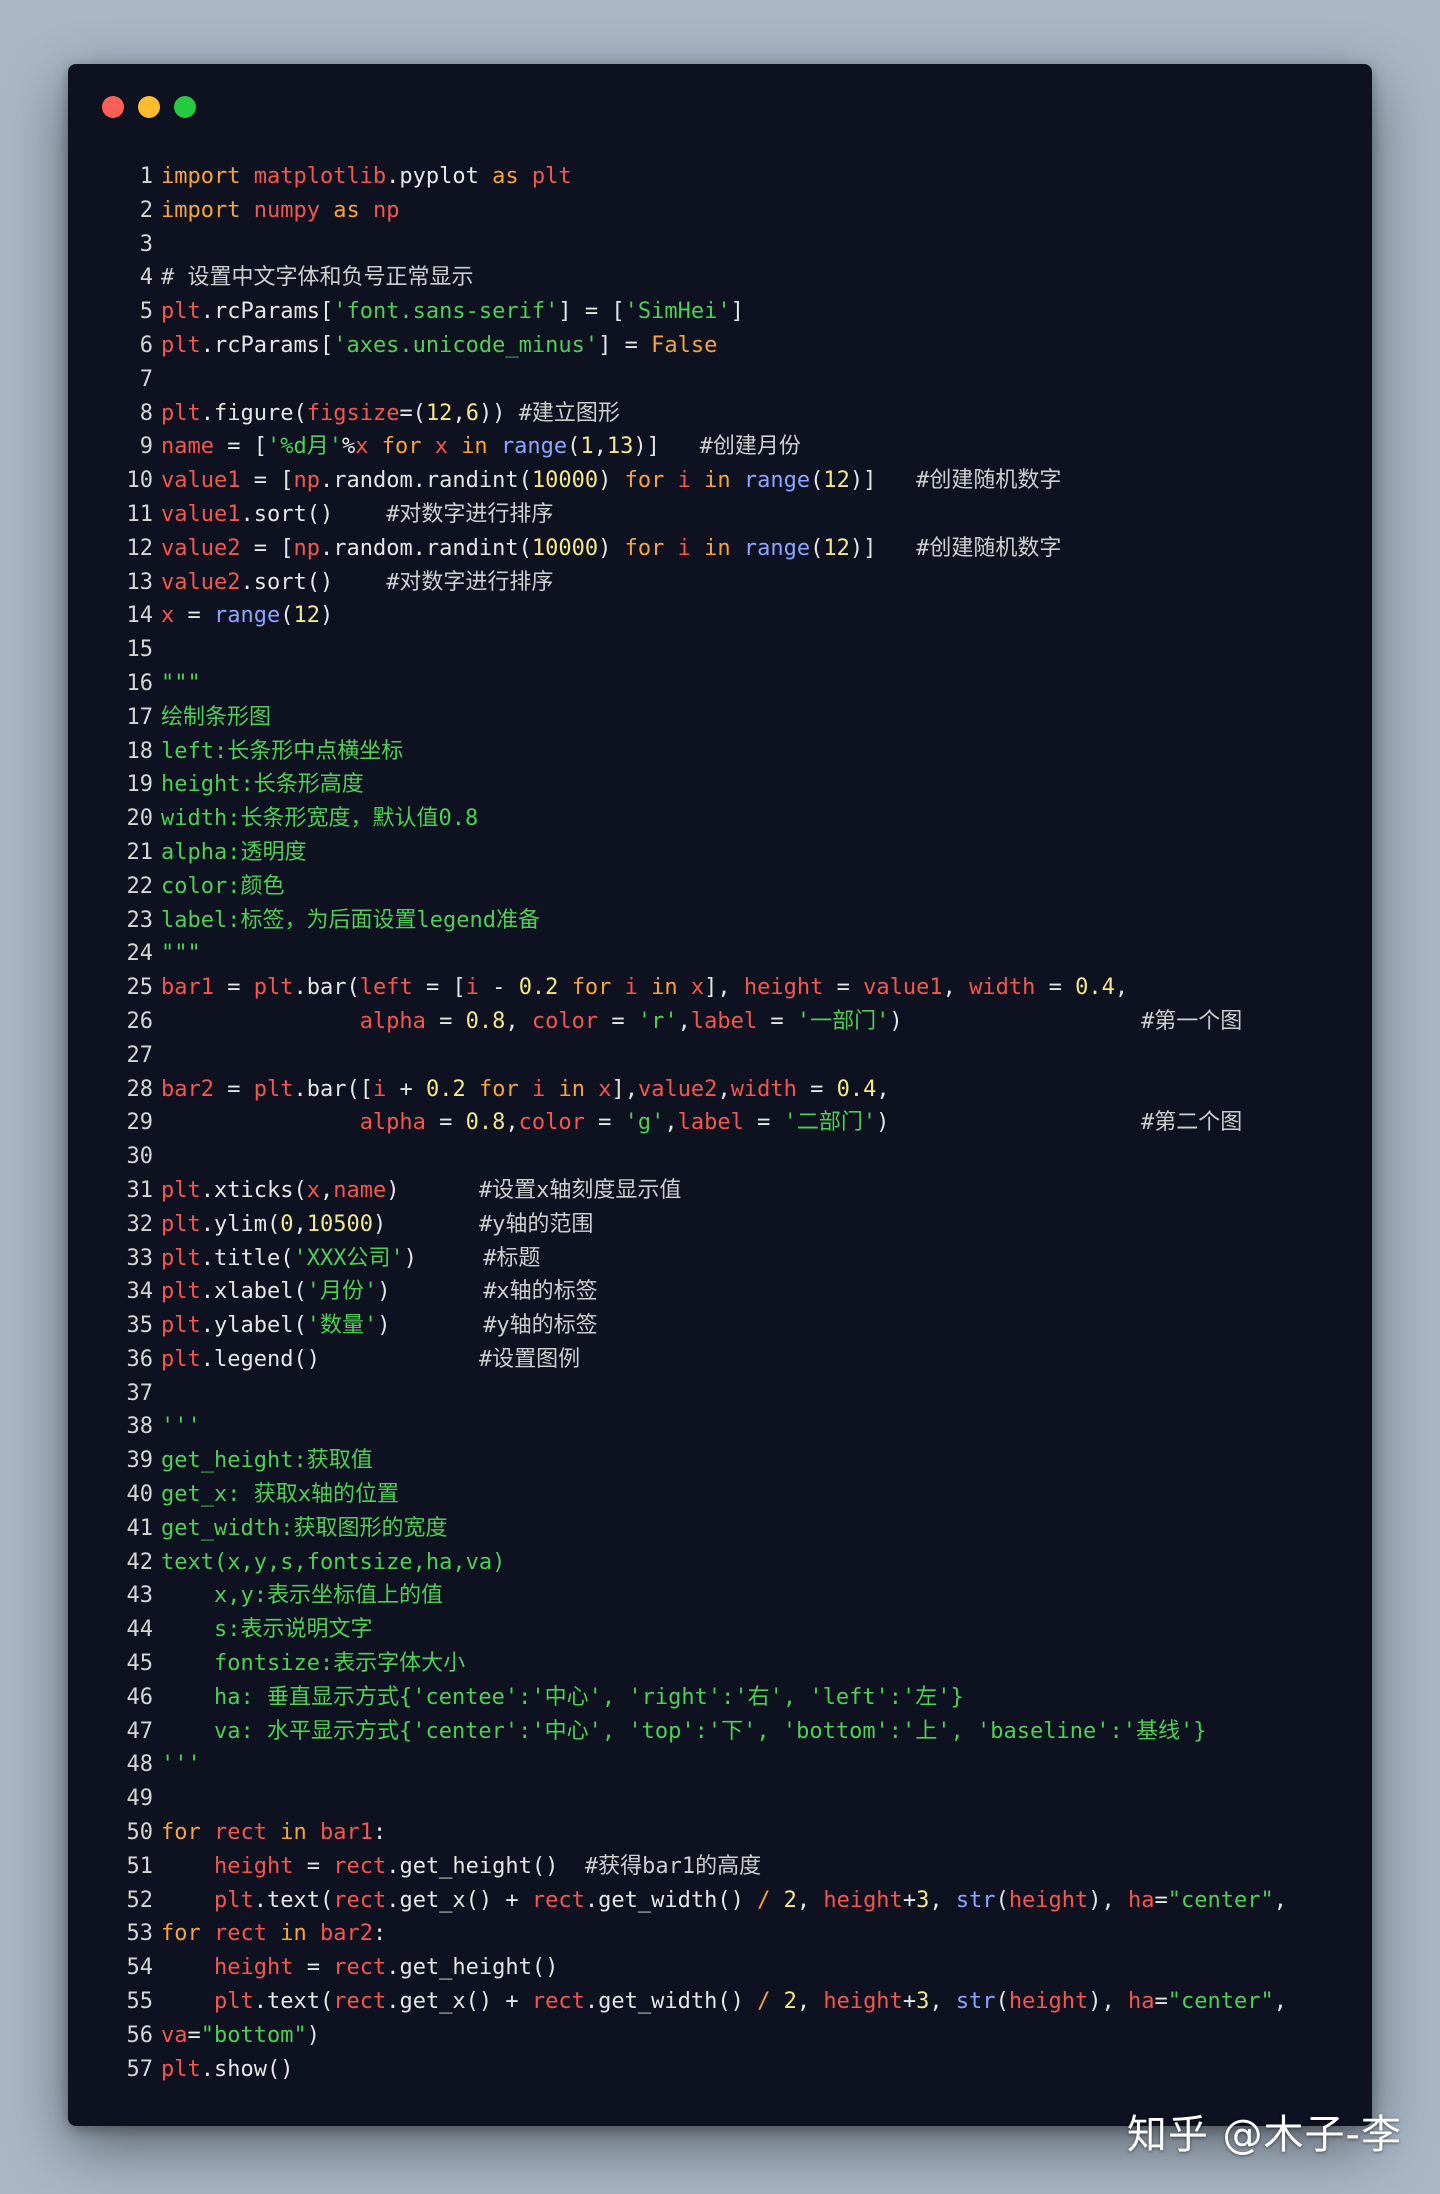  I want to click on plain-token: .get_x() +, so click(459, 1900).